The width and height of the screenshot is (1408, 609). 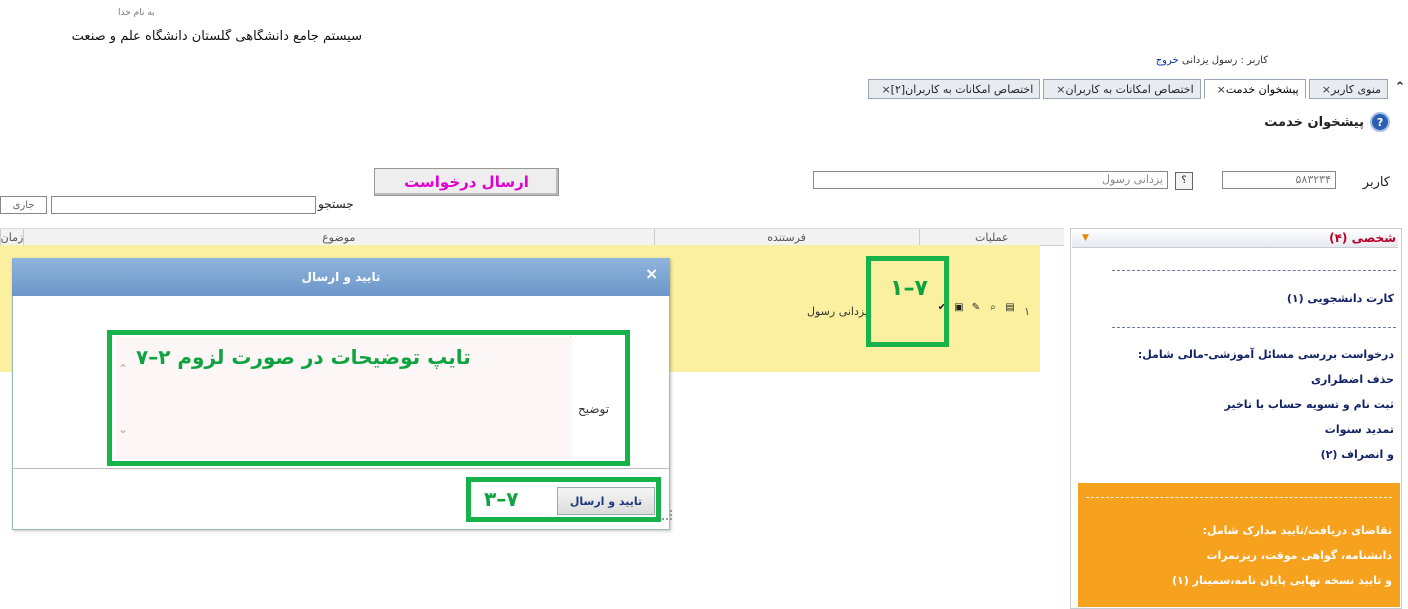 I want to click on col-header-subject: موضوع, so click(x=338, y=237).